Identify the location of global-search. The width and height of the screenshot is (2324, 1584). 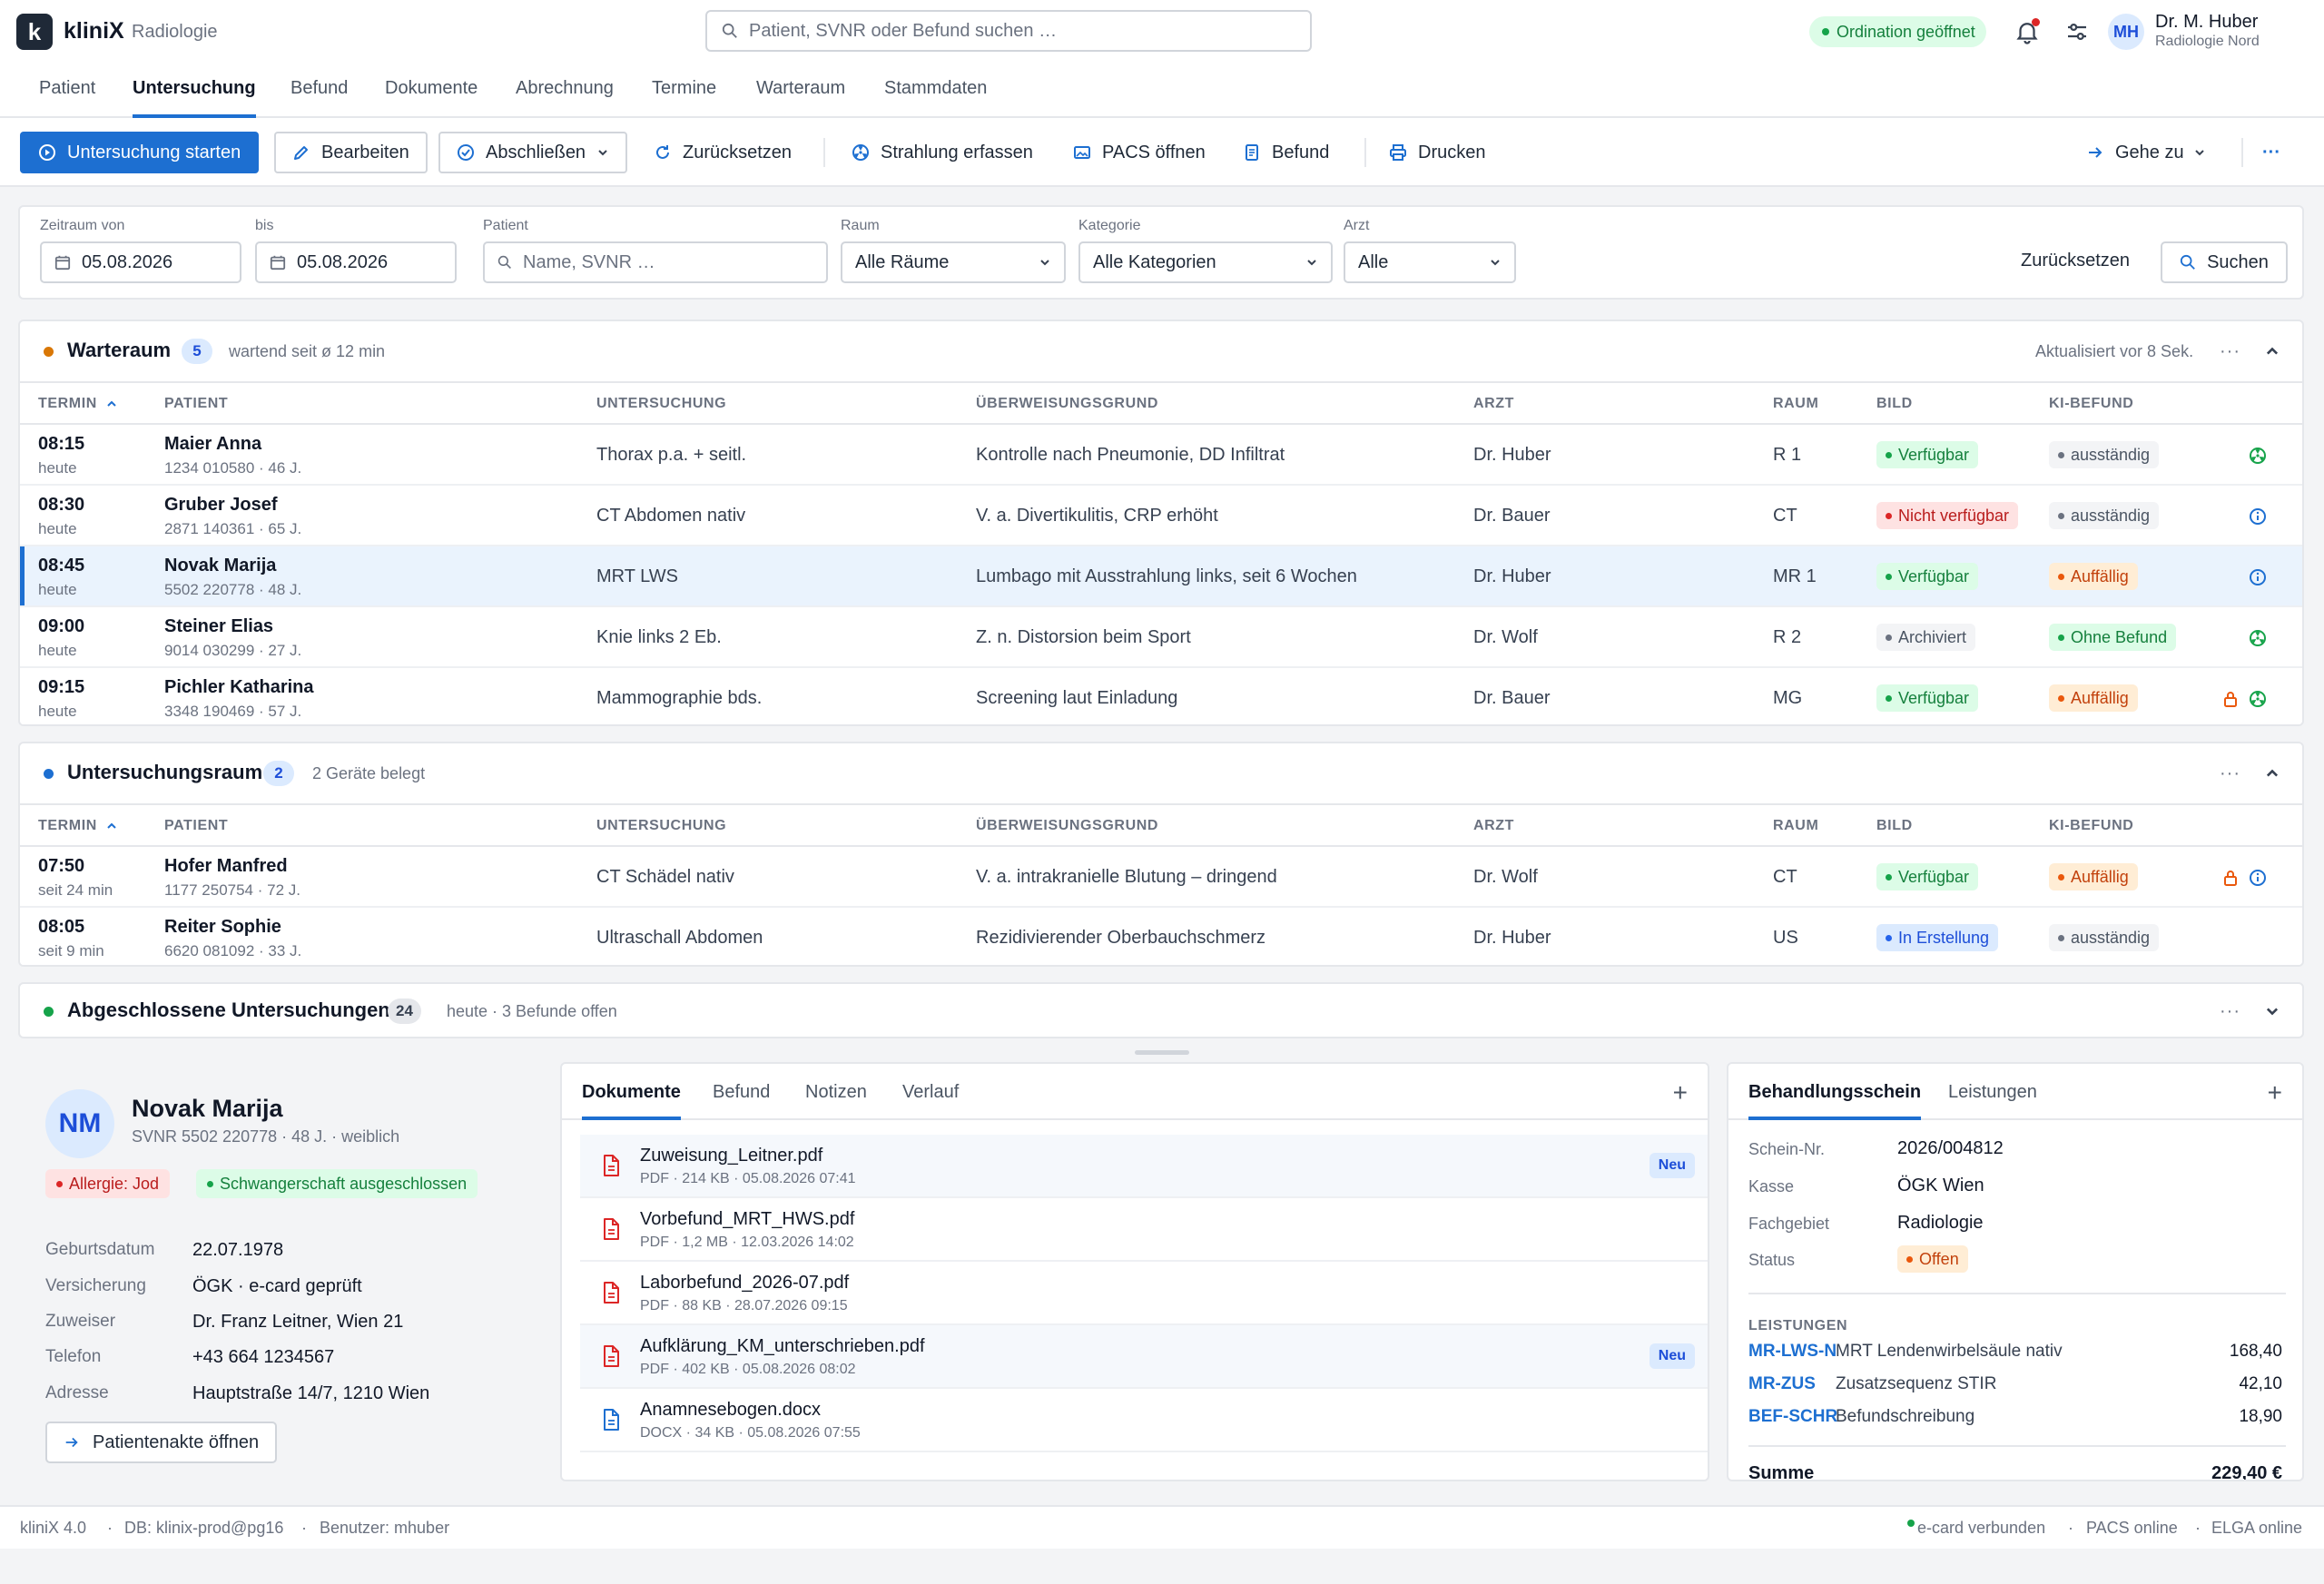
(1008, 31).